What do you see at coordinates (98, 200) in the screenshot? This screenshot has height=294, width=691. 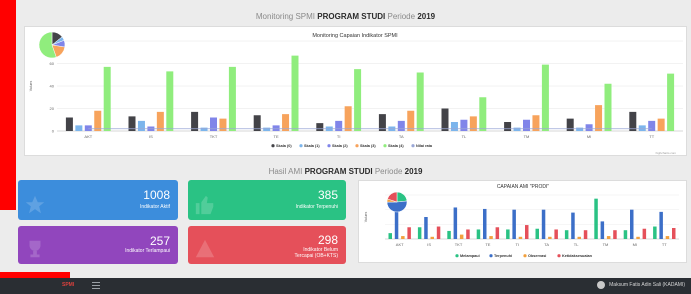 I see `card-indikator-aktif: 1008 Indikator Aktif` at bounding box center [98, 200].